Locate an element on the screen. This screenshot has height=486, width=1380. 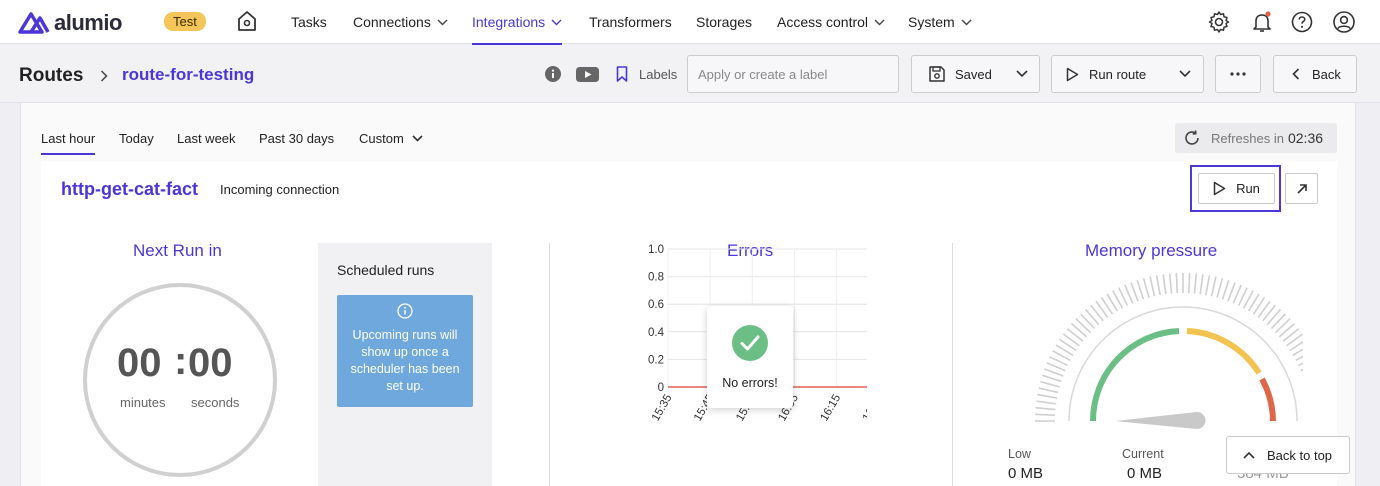
gauge-needle is located at coordinates (1160, 420).